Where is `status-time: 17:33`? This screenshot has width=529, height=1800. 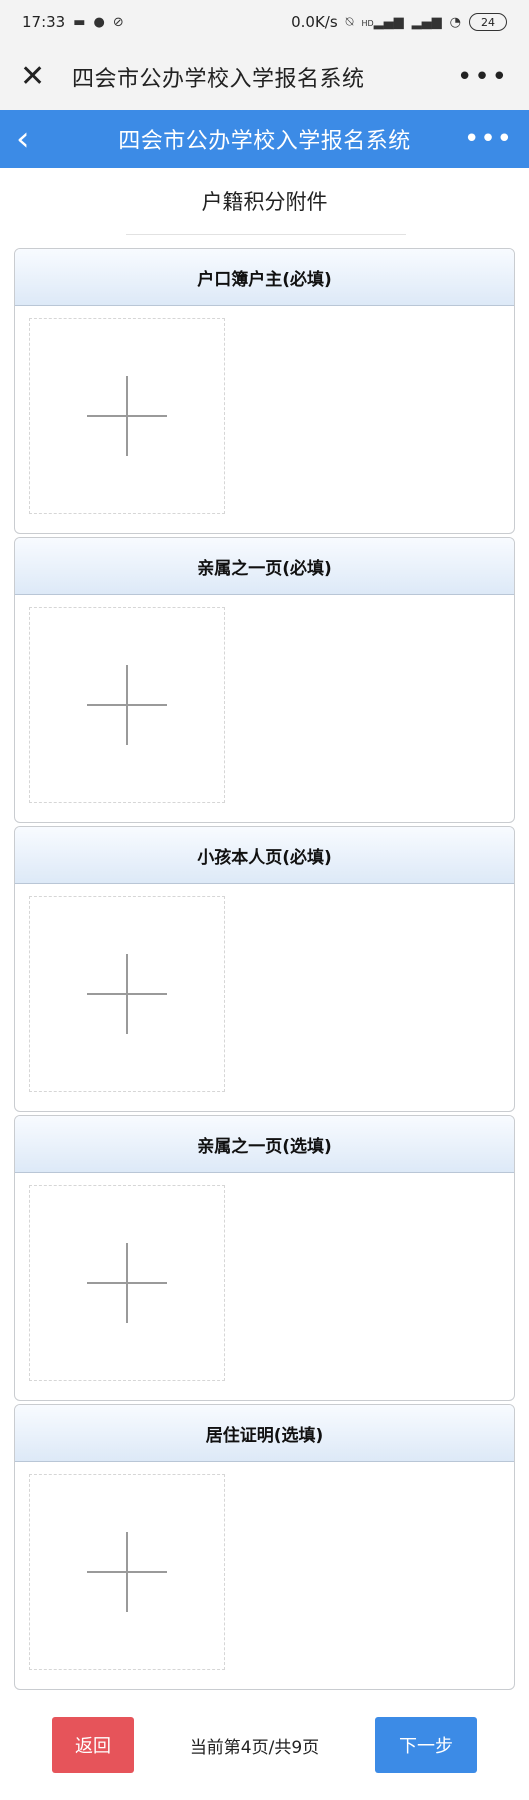
status-time: 17:33 is located at coordinates (44, 22).